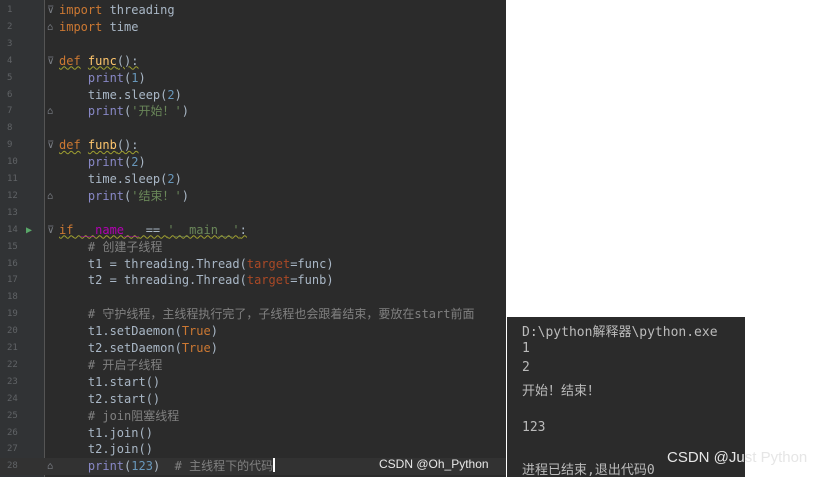 Image resolution: width=829 pixels, height=477 pixels. Describe the element at coordinates (12, 432) in the screenshot. I see `line-number: 26` at that location.